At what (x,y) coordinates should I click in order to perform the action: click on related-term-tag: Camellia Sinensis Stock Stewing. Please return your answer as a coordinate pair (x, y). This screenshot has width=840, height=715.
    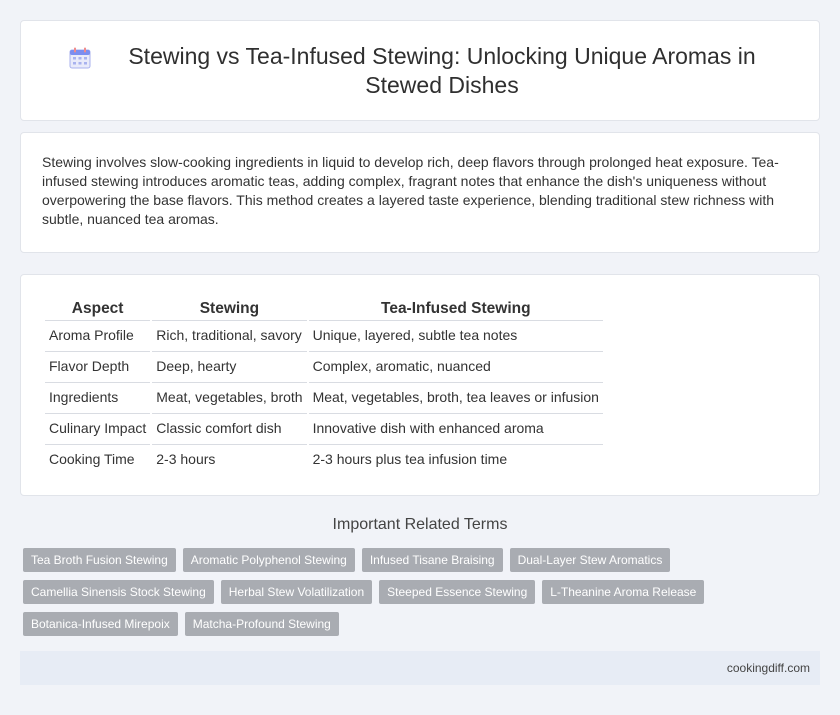
    Looking at the image, I should click on (118, 592).